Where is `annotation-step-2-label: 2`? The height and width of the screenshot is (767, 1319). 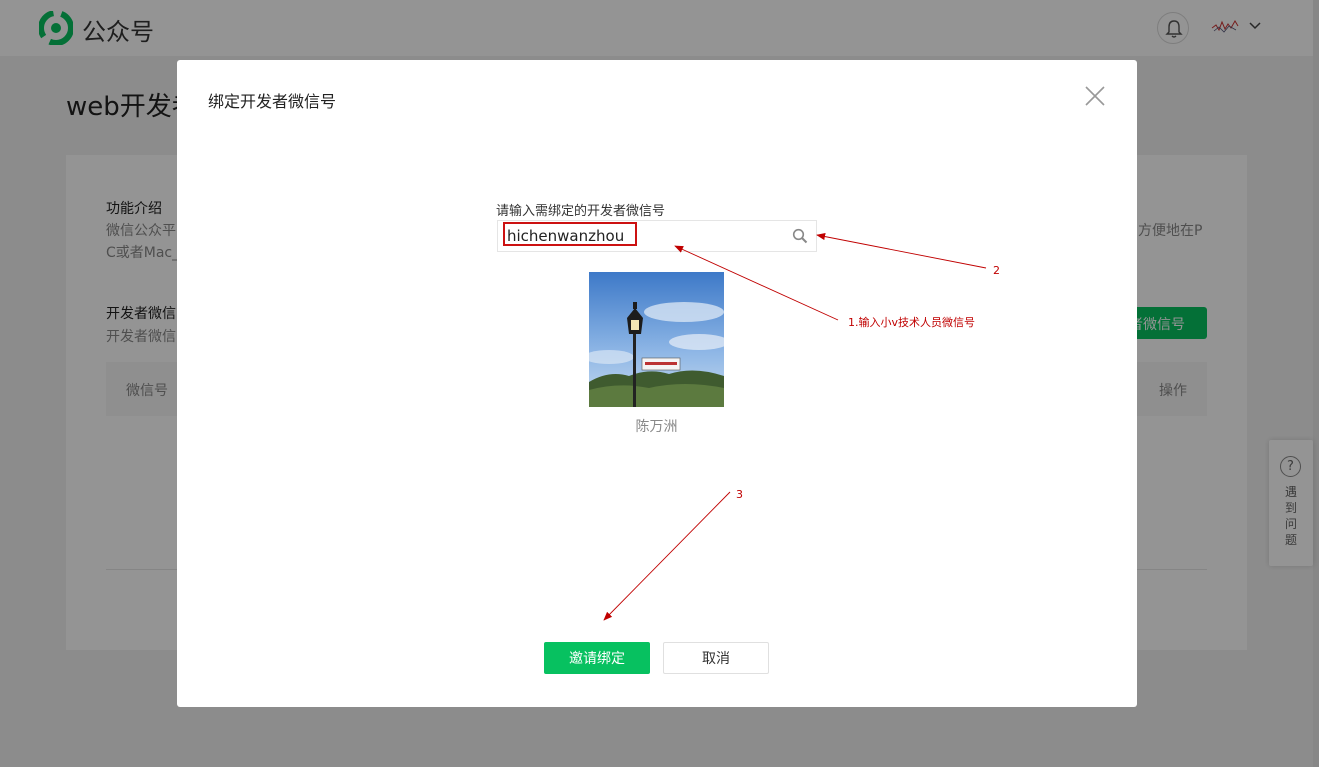 annotation-step-2-label: 2 is located at coordinates (996, 270).